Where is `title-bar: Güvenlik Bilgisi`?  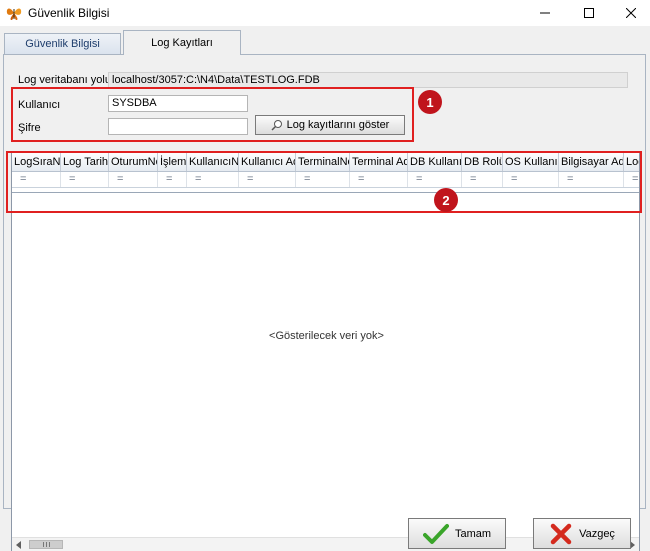 title-bar: Güvenlik Bilgisi is located at coordinates (325, 13).